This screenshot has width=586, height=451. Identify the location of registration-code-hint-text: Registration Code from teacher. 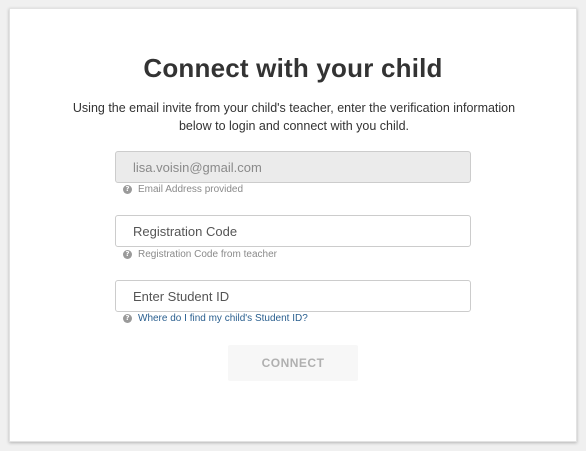
(207, 254).